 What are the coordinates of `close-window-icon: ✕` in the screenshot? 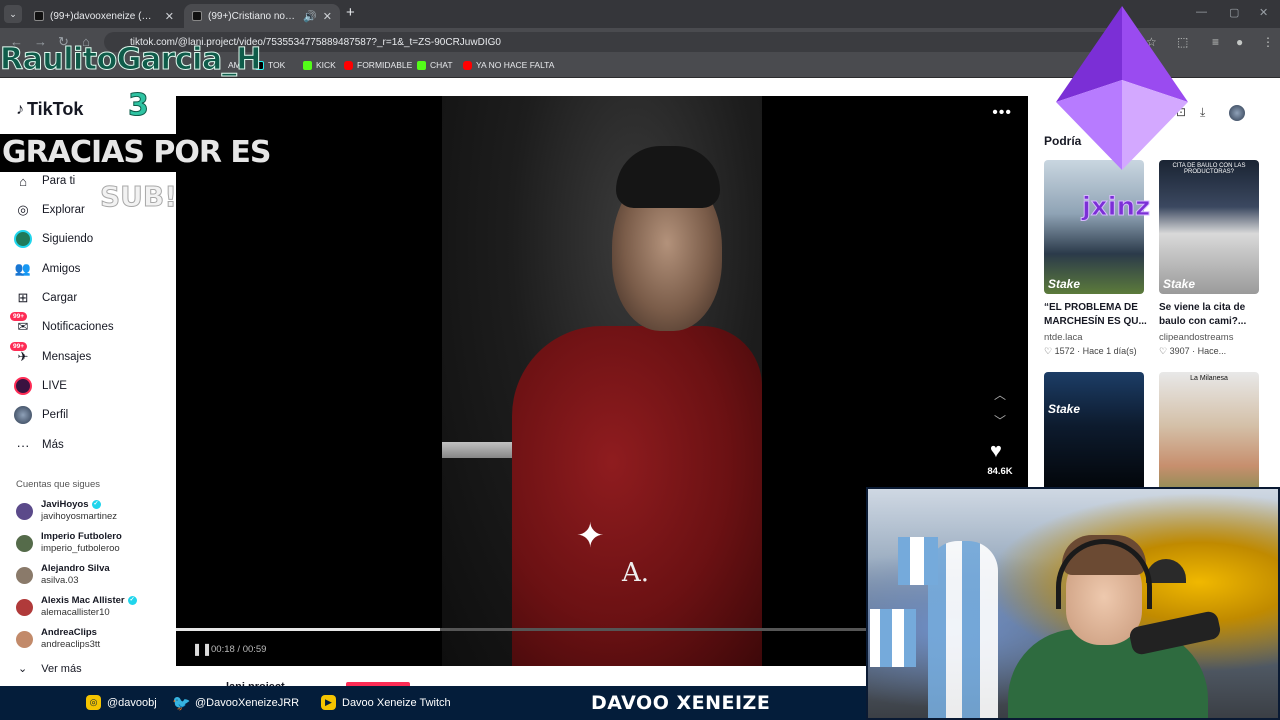 It's located at (1263, 12).